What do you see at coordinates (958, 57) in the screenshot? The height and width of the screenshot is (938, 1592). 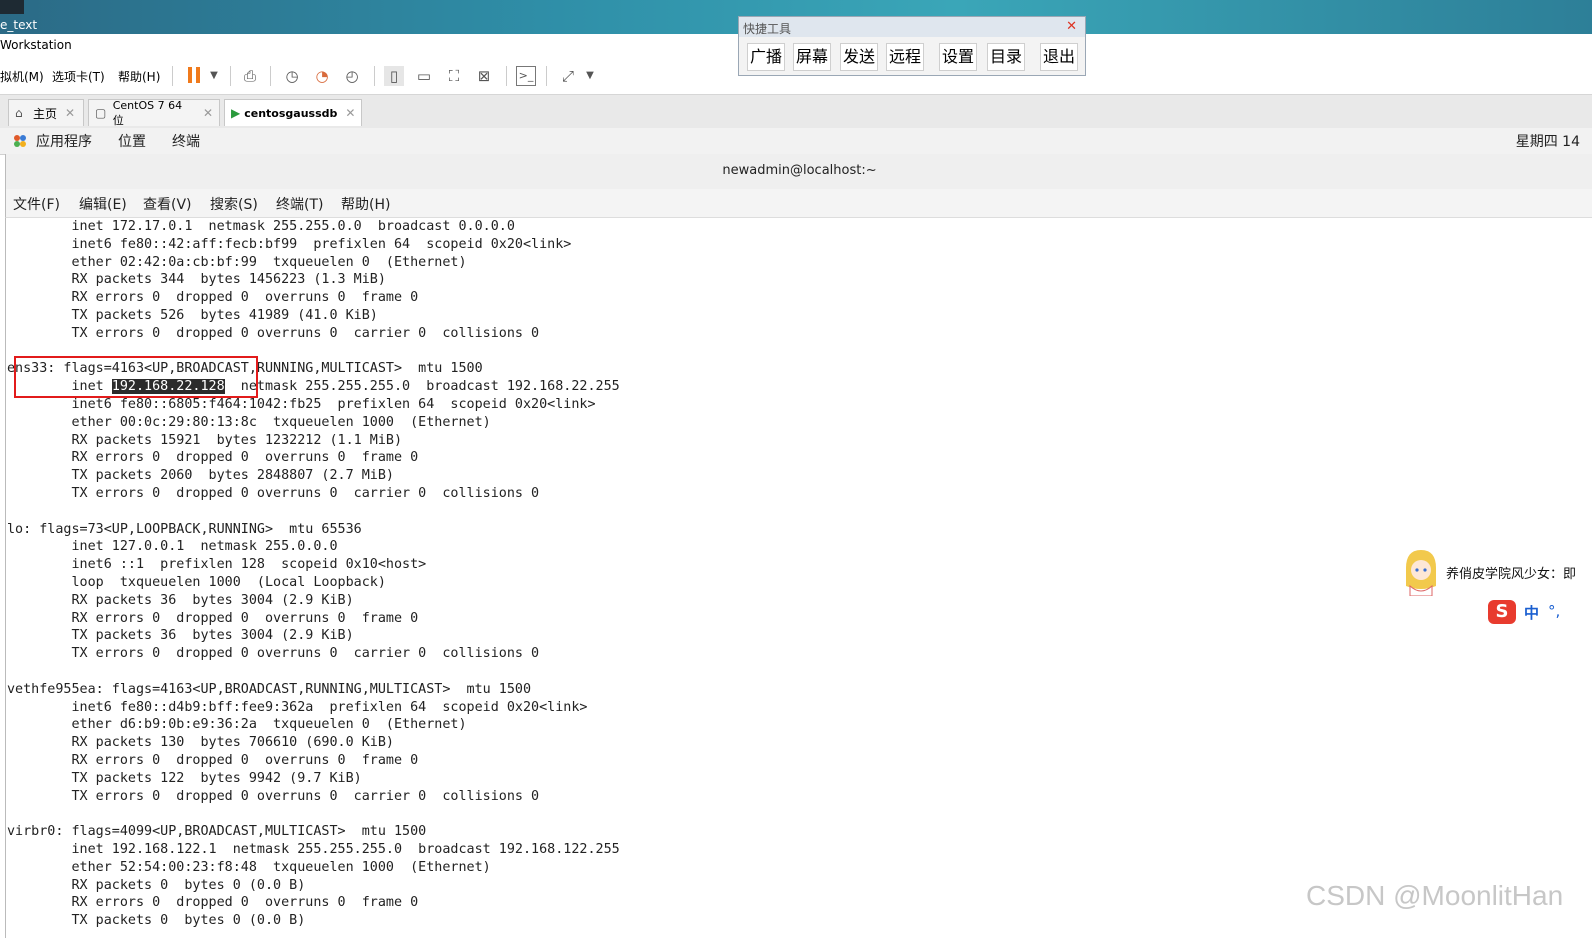 I see `settings-button: 设置` at bounding box center [958, 57].